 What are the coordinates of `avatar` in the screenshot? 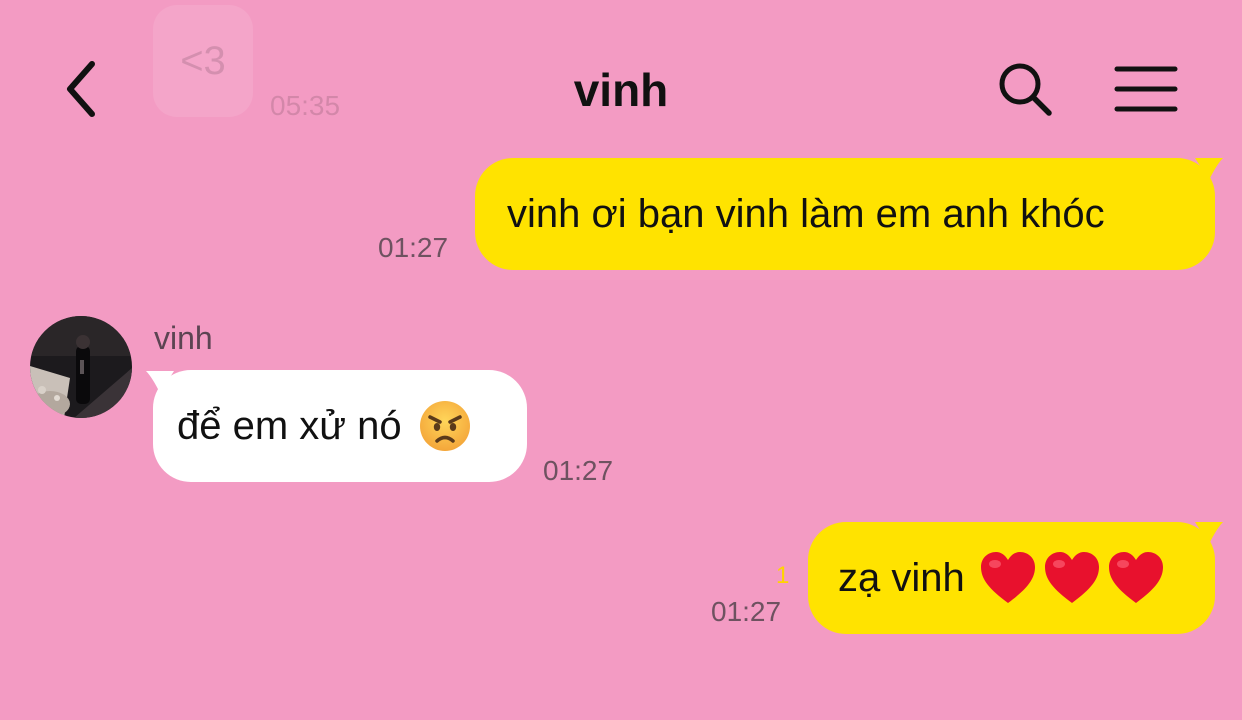 It's located at (81, 367).